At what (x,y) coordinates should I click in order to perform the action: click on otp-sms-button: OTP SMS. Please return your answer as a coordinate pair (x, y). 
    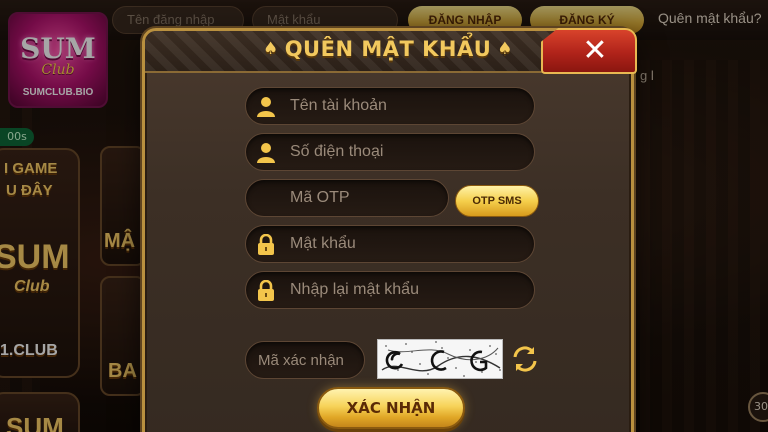
    Looking at the image, I should click on (497, 201).